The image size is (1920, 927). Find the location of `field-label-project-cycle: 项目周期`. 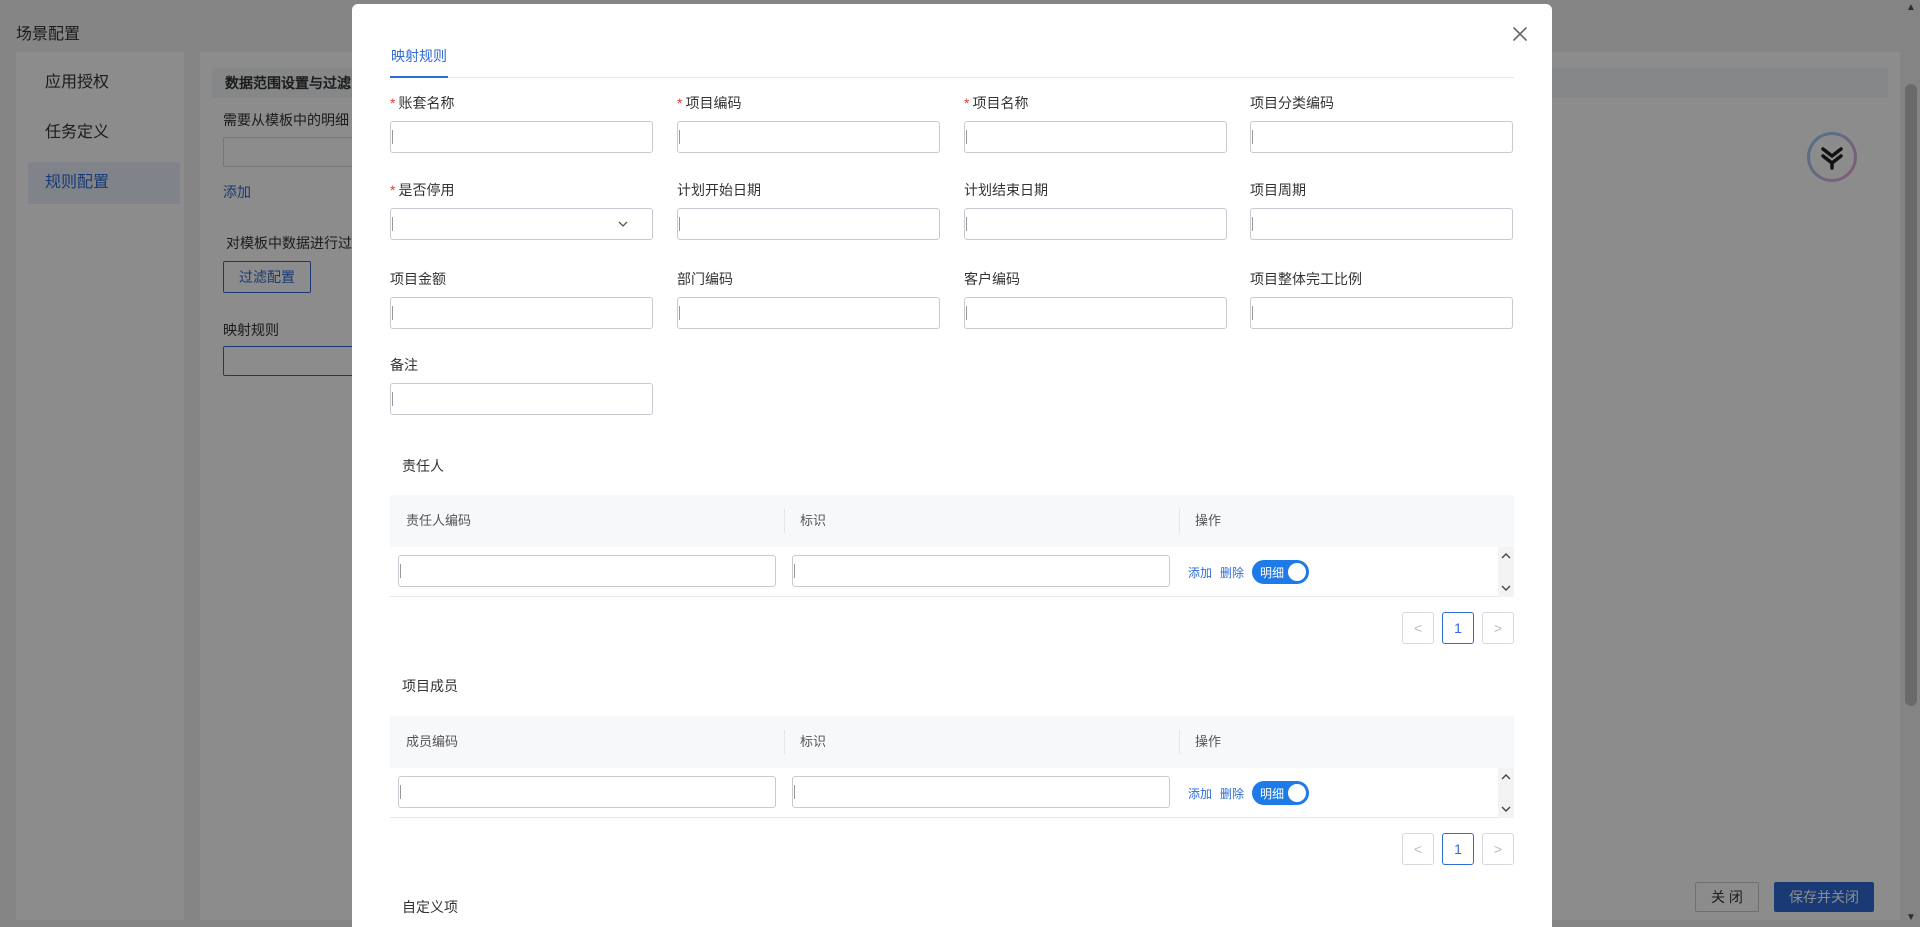

field-label-project-cycle: 项目周期 is located at coordinates (1278, 190).